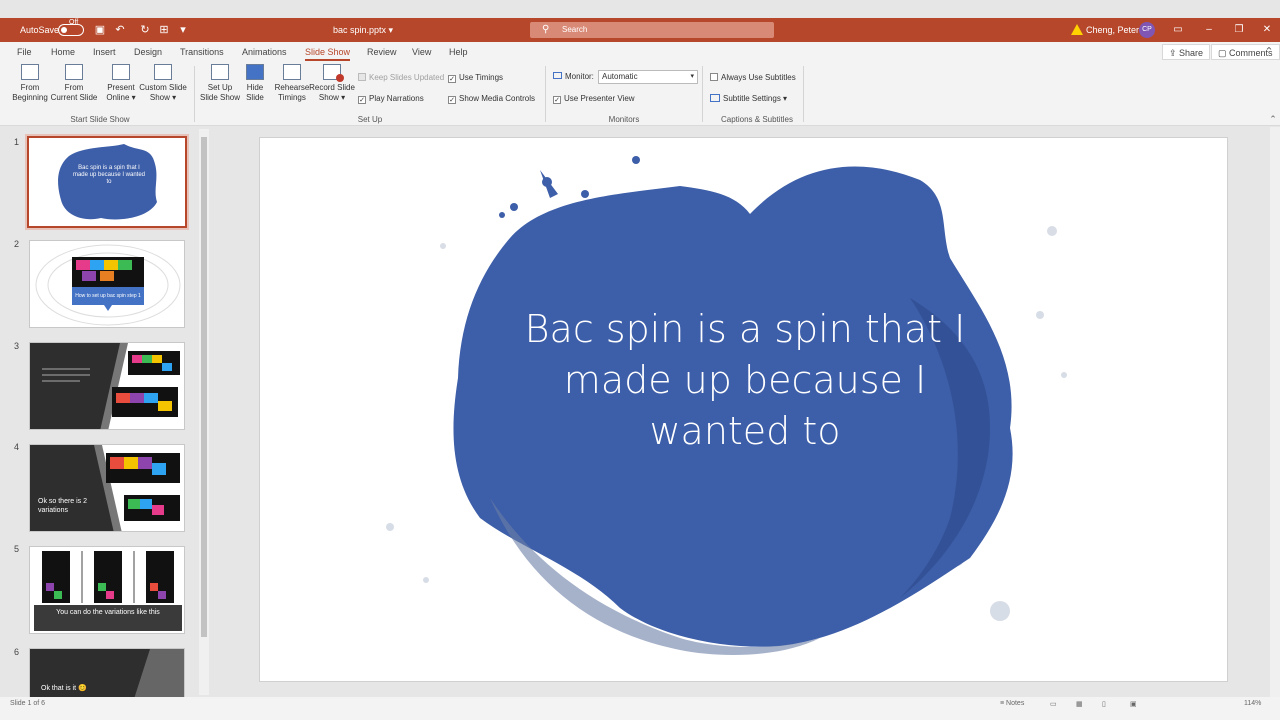 Image resolution: width=1280 pixels, height=720 pixels. What do you see at coordinates (1273, 119) in the screenshot?
I see `collapse-ribbon-icon: ⌃` at bounding box center [1273, 119].